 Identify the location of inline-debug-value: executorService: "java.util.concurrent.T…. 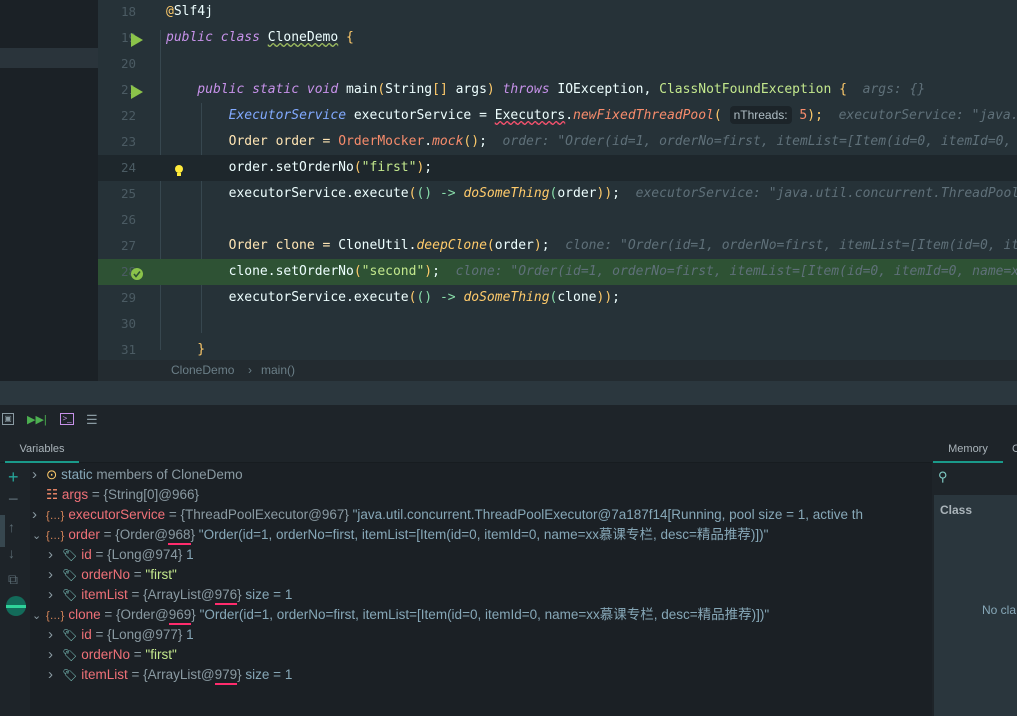
(927, 115).